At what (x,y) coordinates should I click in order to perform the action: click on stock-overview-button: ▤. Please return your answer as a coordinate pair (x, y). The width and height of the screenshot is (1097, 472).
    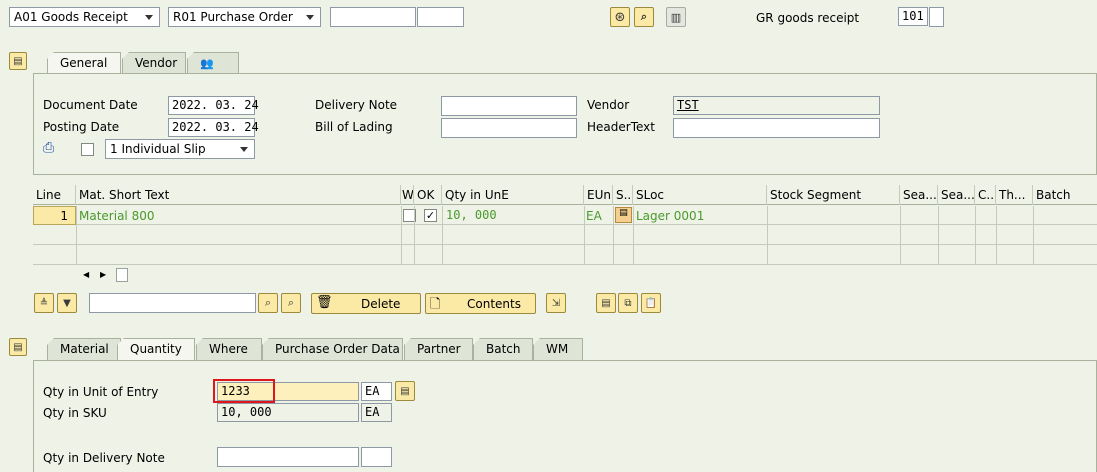
    Looking at the image, I should click on (606, 303).